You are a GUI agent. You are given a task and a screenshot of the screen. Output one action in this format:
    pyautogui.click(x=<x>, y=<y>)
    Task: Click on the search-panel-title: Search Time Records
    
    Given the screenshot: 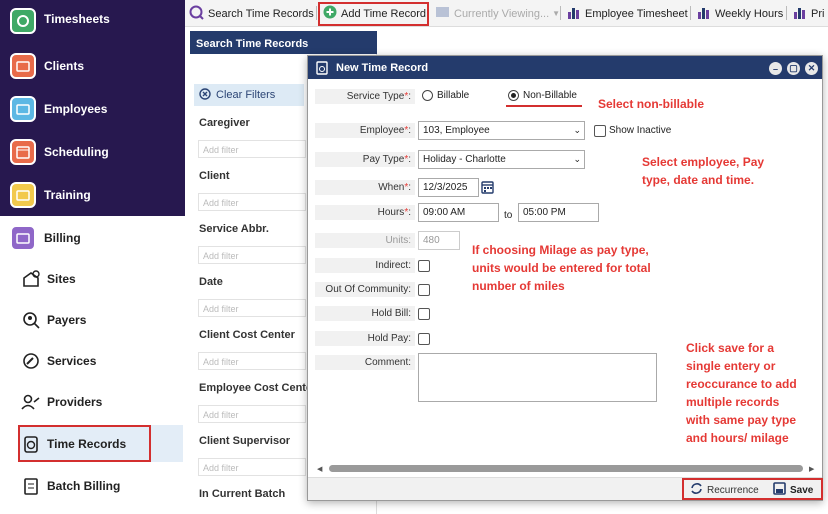 What is the action you would take?
    pyautogui.click(x=283, y=42)
    